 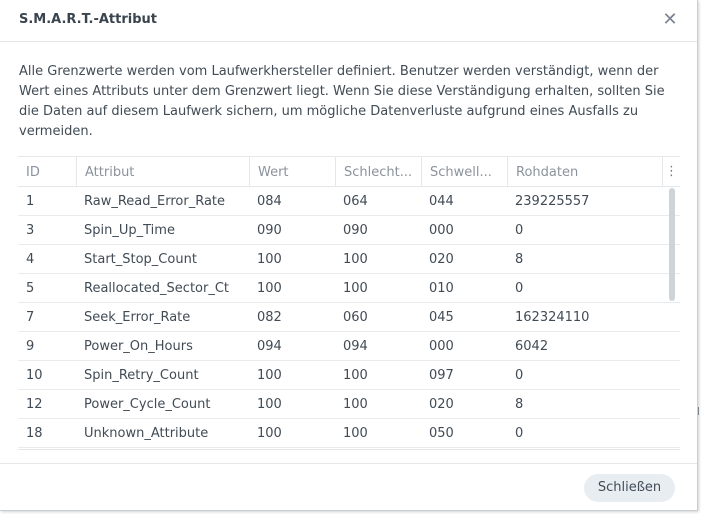 I want to click on table-scrollbar, so click(x=672, y=244).